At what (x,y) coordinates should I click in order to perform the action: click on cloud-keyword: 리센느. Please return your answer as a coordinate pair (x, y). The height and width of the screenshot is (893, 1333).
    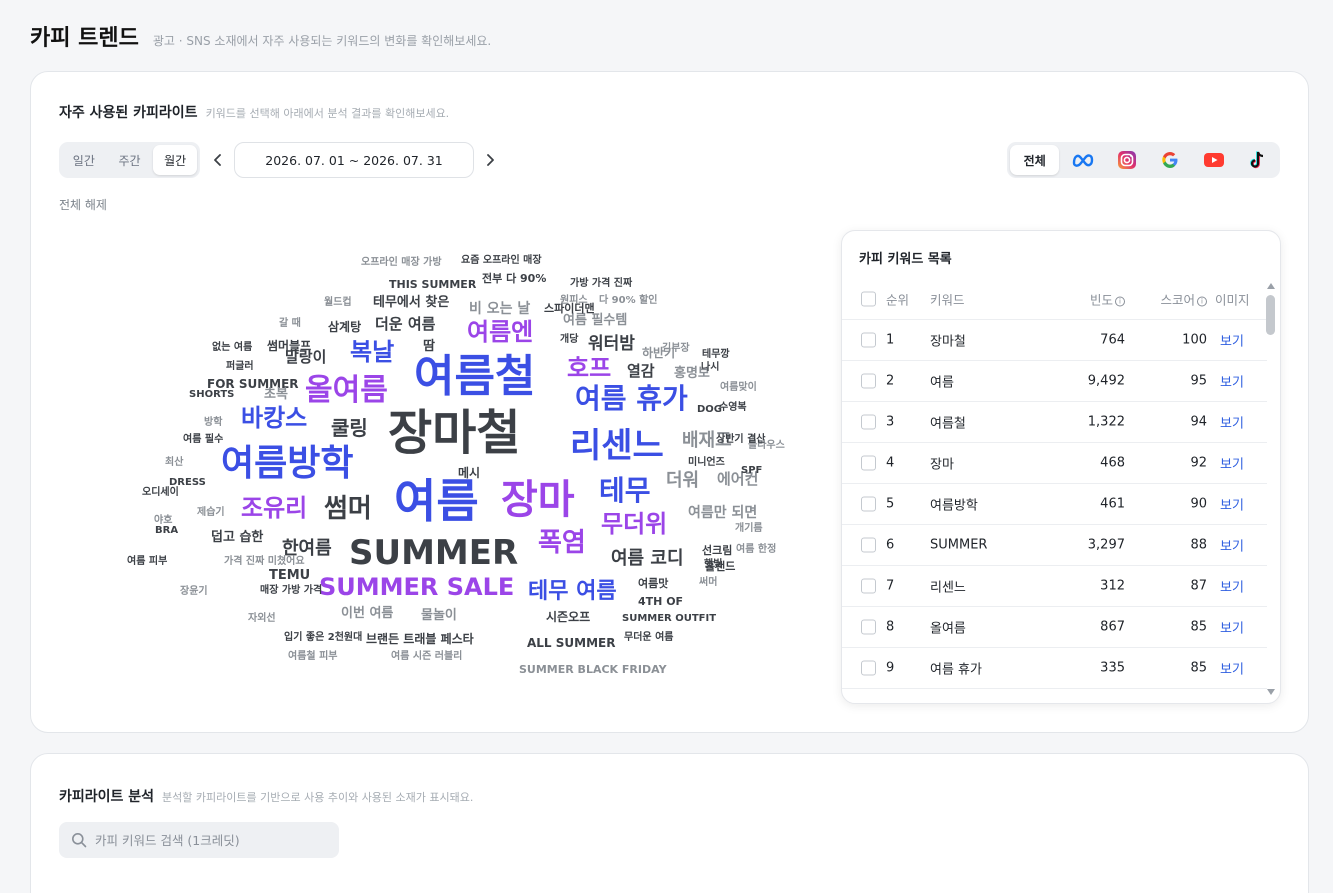
    Looking at the image, I should click on (617, 446).